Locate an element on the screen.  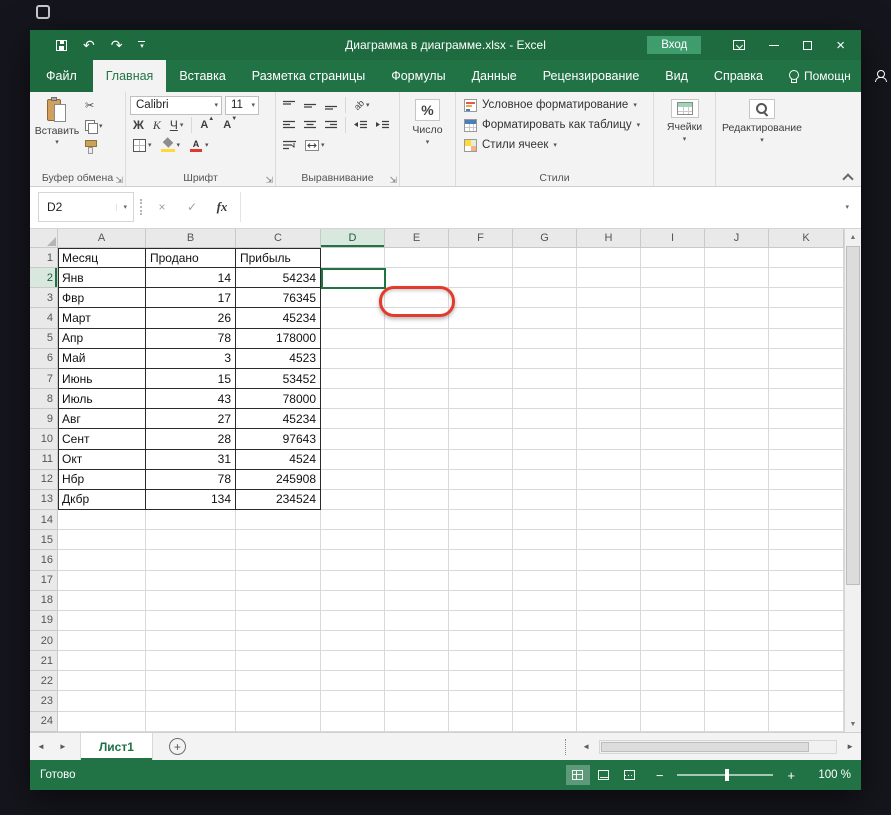
row-header-3: 3 is located at coordinates (44, 298).